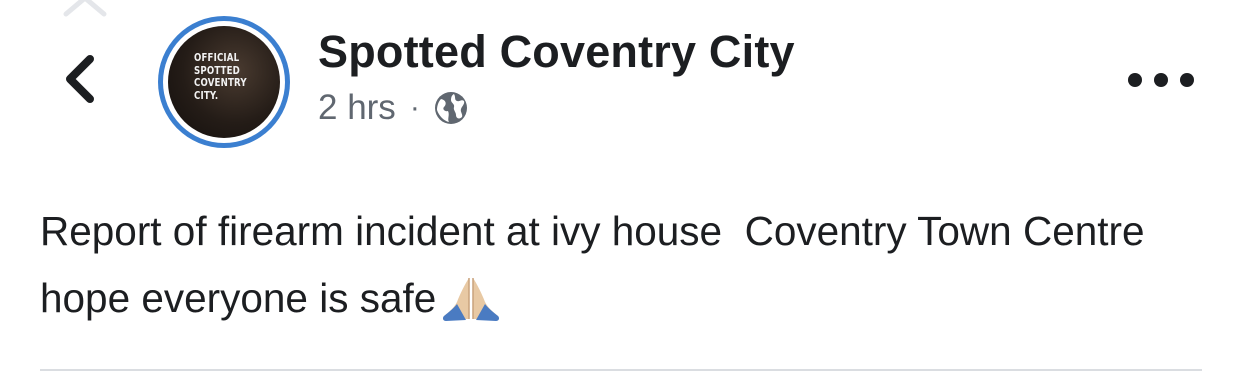 This screenshot has height=386, width=1242. I want to click on avatar-logo-text: OFFICIAL SPOTTED COVENTRY CITY., so click(220, 77).